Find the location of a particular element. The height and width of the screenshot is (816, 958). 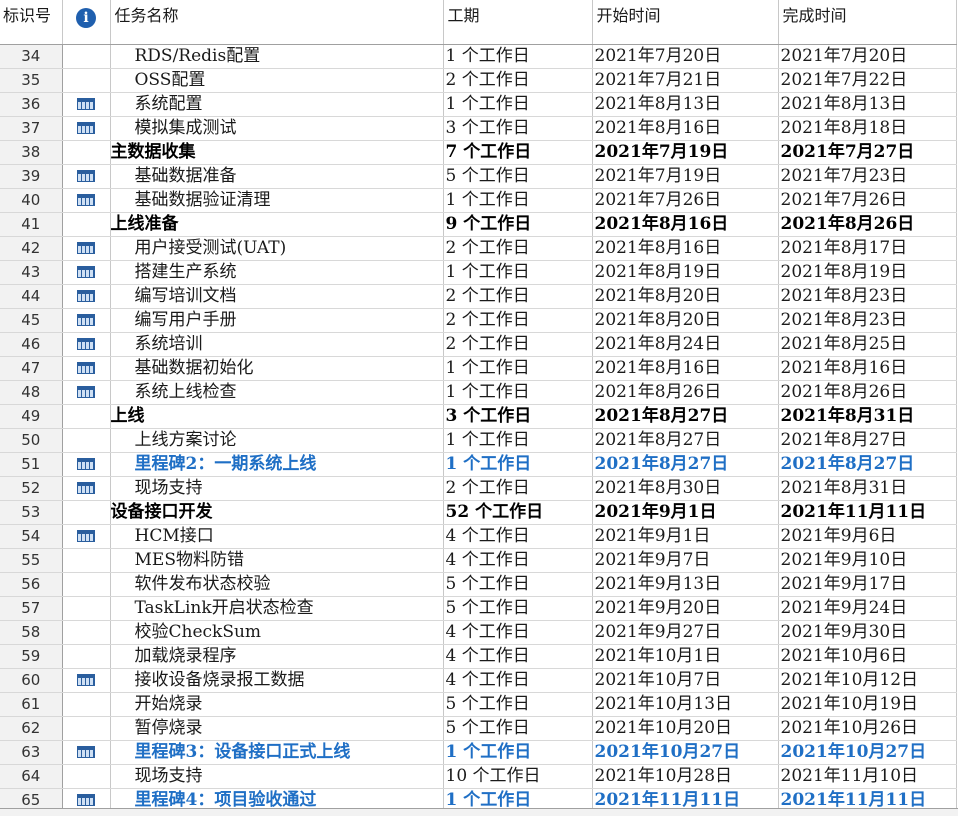

column-header-indicators: i is located at coordinates (86, 22).